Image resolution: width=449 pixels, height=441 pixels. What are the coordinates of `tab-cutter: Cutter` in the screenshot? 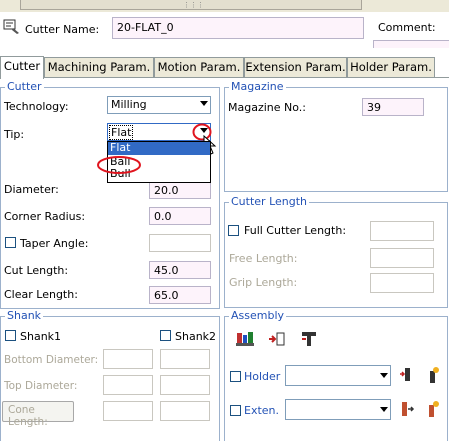 It's located at (22, 67).